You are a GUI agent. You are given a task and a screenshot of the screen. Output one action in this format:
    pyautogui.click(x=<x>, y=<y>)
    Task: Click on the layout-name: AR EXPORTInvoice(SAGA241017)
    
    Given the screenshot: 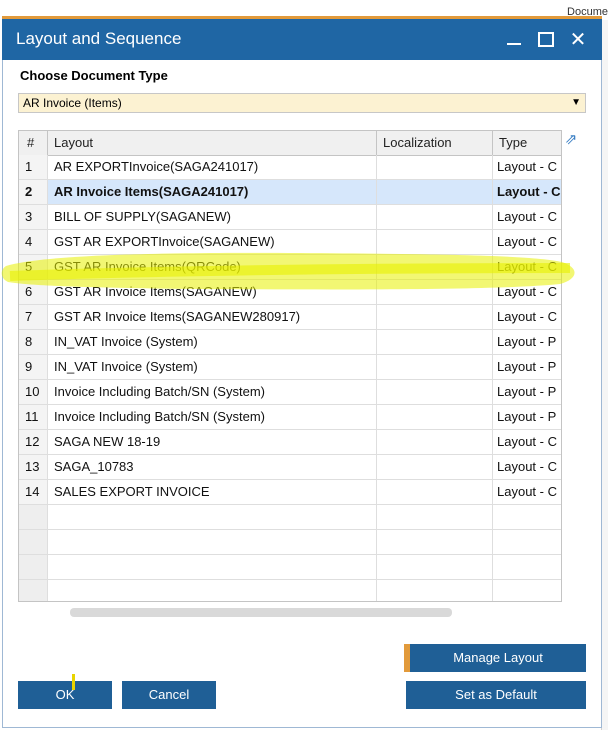 What is the action you would take?
    pyautogui.click(x=212, y=167)
    